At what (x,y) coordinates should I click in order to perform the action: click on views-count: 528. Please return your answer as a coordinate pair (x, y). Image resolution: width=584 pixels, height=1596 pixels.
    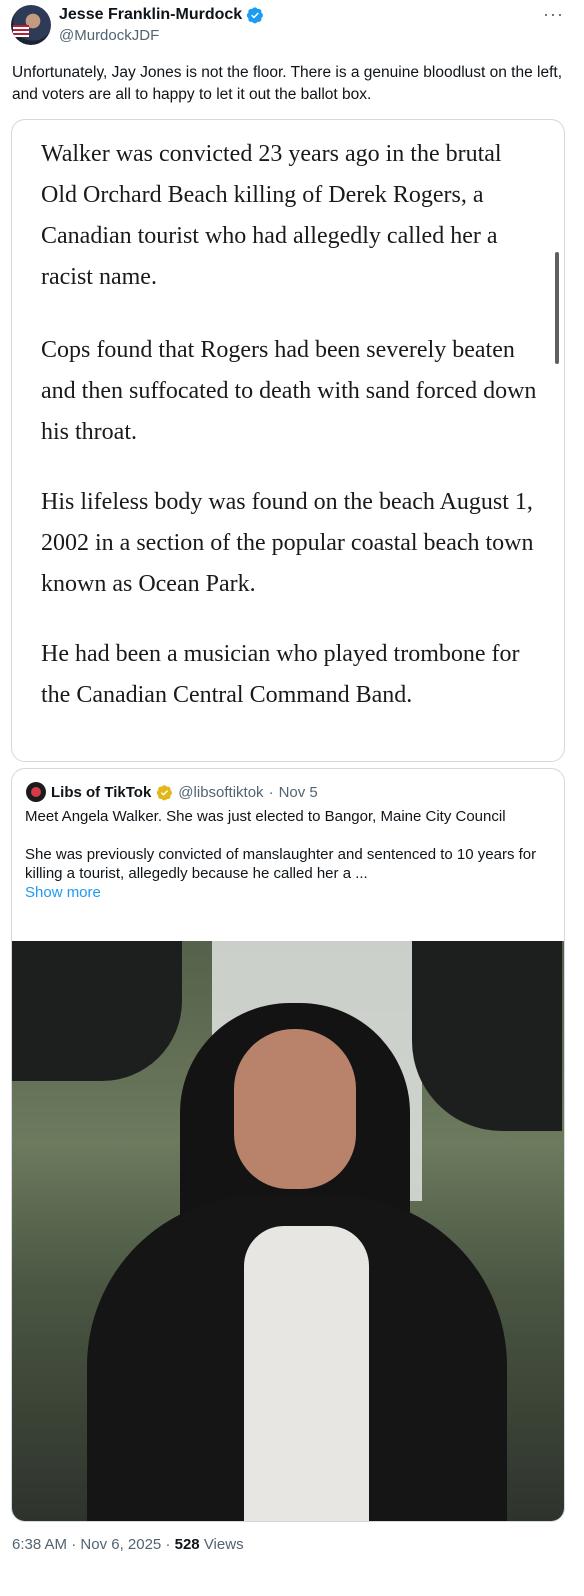
    Looking at the image, I should click on (187, 1544).